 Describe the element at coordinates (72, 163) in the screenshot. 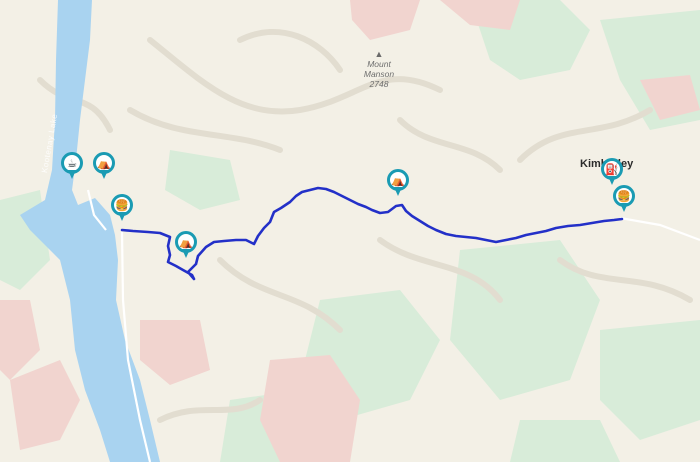

I see `coffee-icon: ☕` at that location.